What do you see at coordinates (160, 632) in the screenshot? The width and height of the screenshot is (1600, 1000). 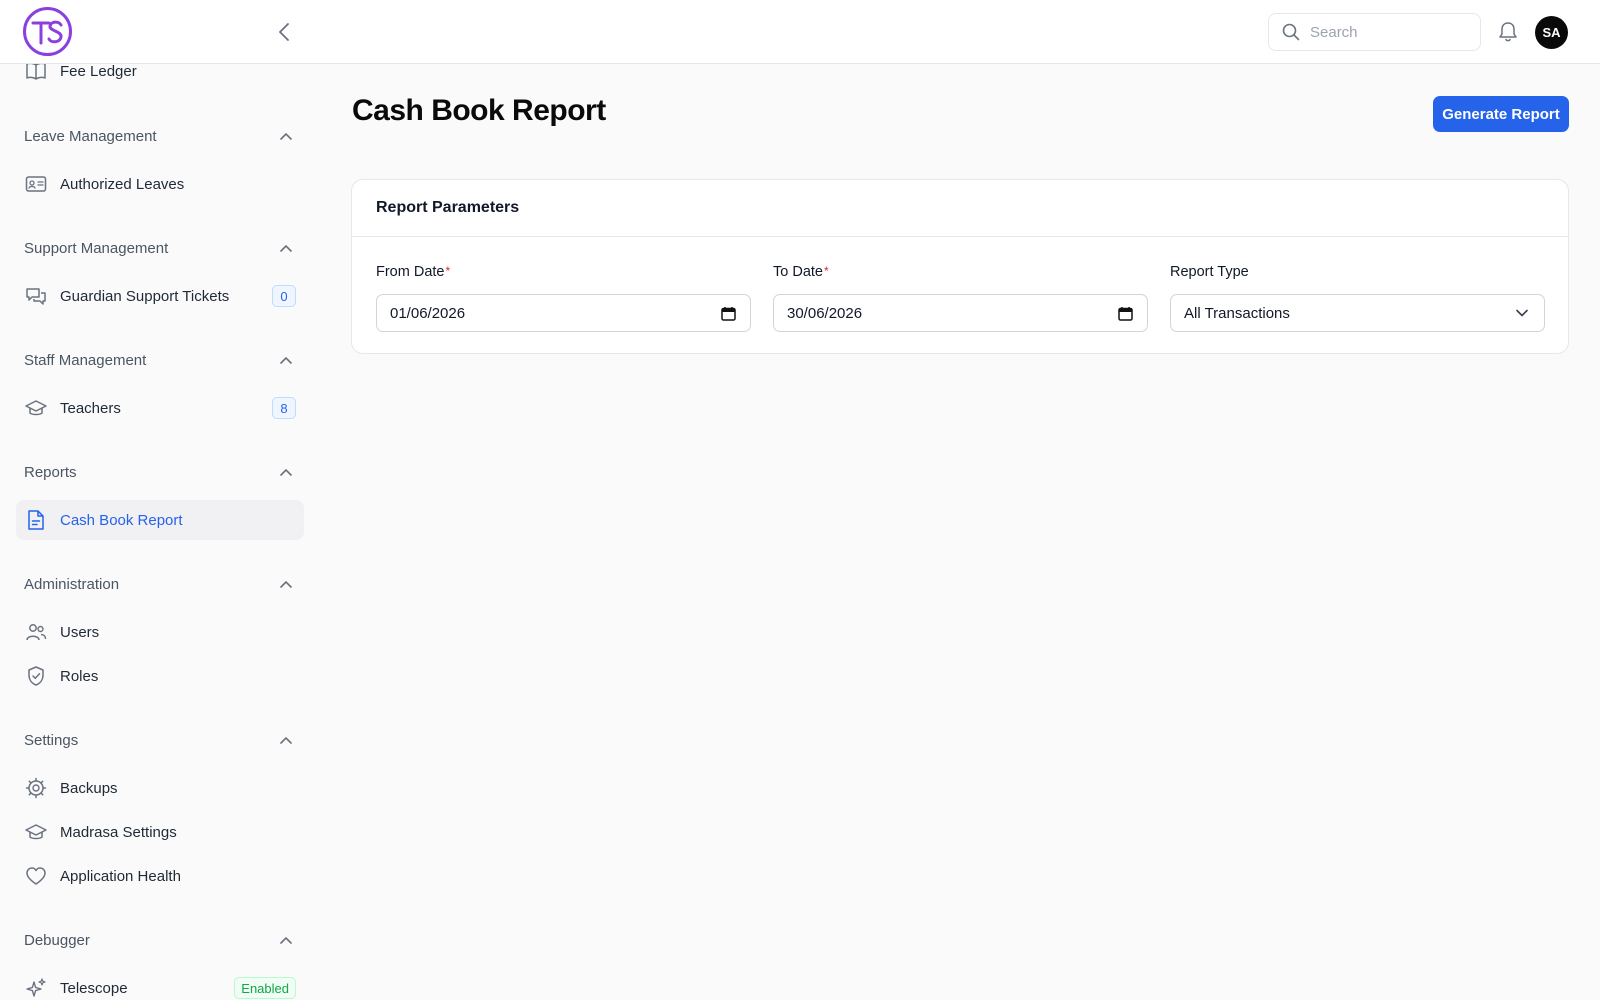 I see `sidebar-item-users: Users` at bounding box center [160, 632].